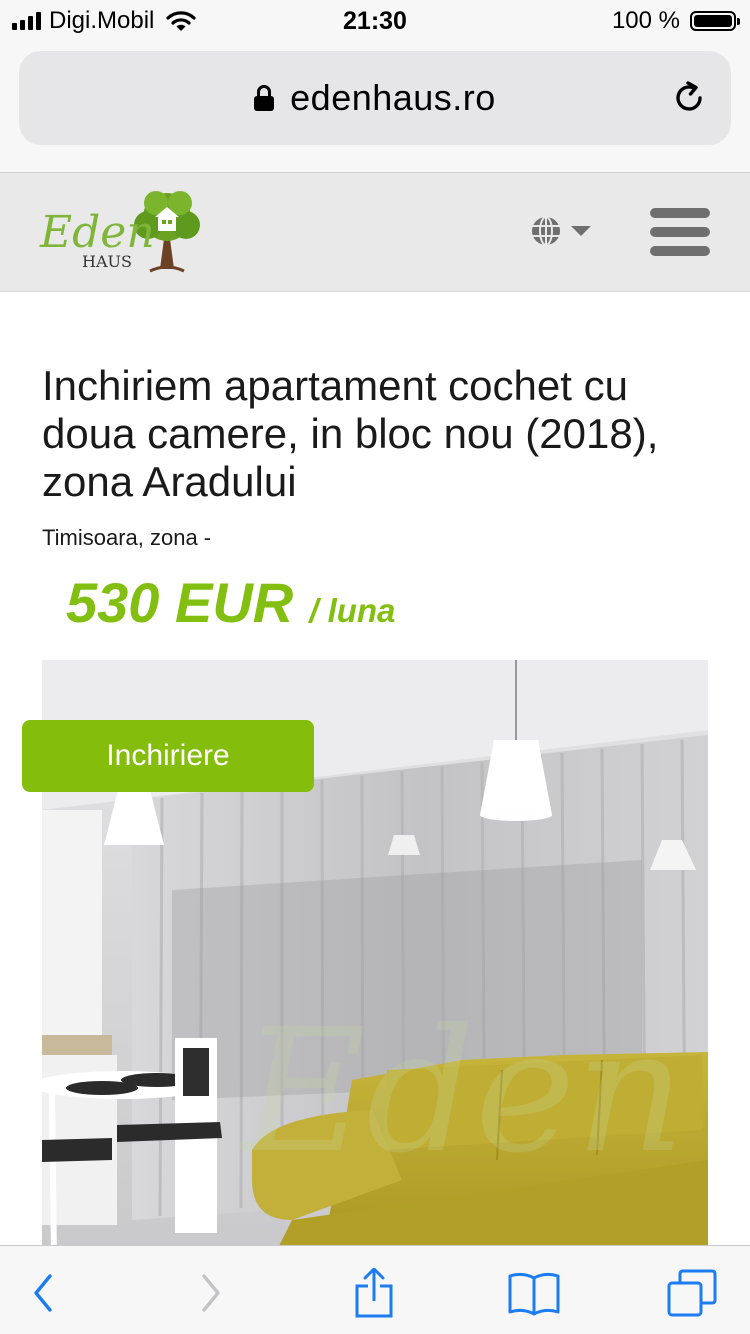 The height and width of the screenshot is (1334, 750). I want to click on svg-text: Eden, so click(462, 1092).